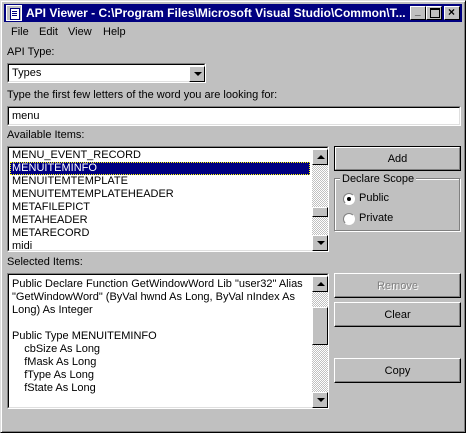 The height and width of the screenshot is (435, 468). What do you see at coordinates (160, 323) in the screenshot?
I see `text-line` at bounding box center [160, 323].